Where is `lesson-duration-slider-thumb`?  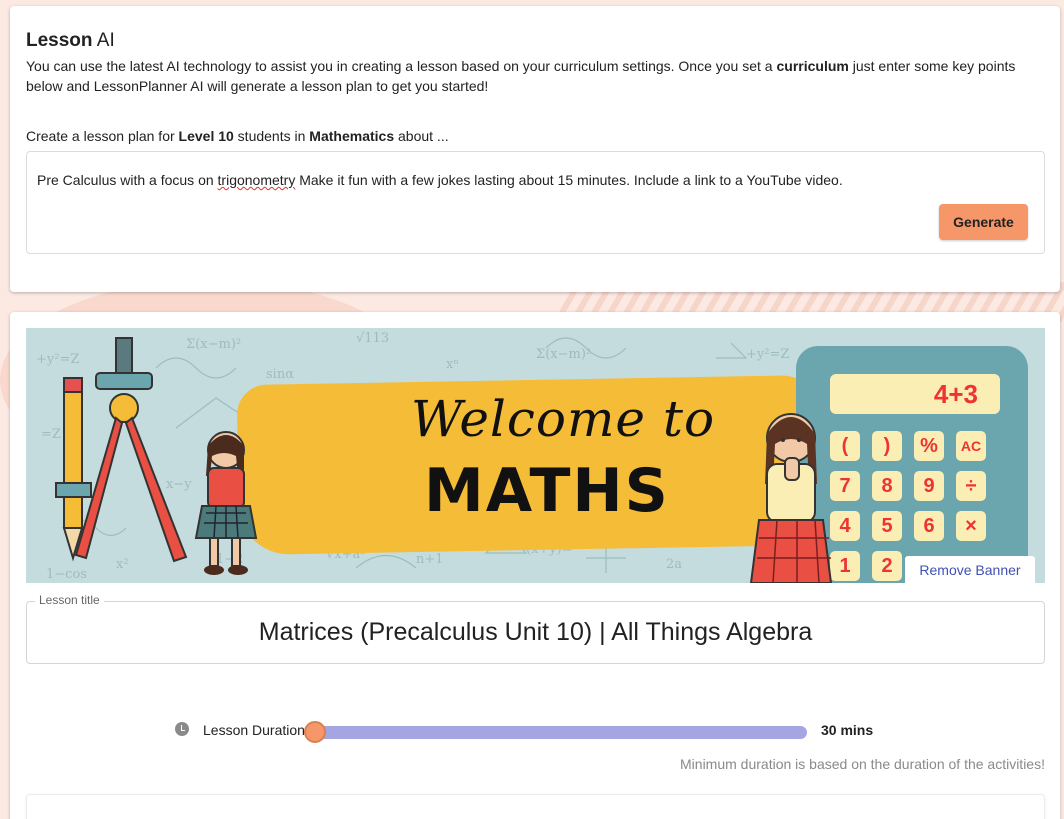
lesson-duration-slider-thumb is located at coordinates (315, 732).